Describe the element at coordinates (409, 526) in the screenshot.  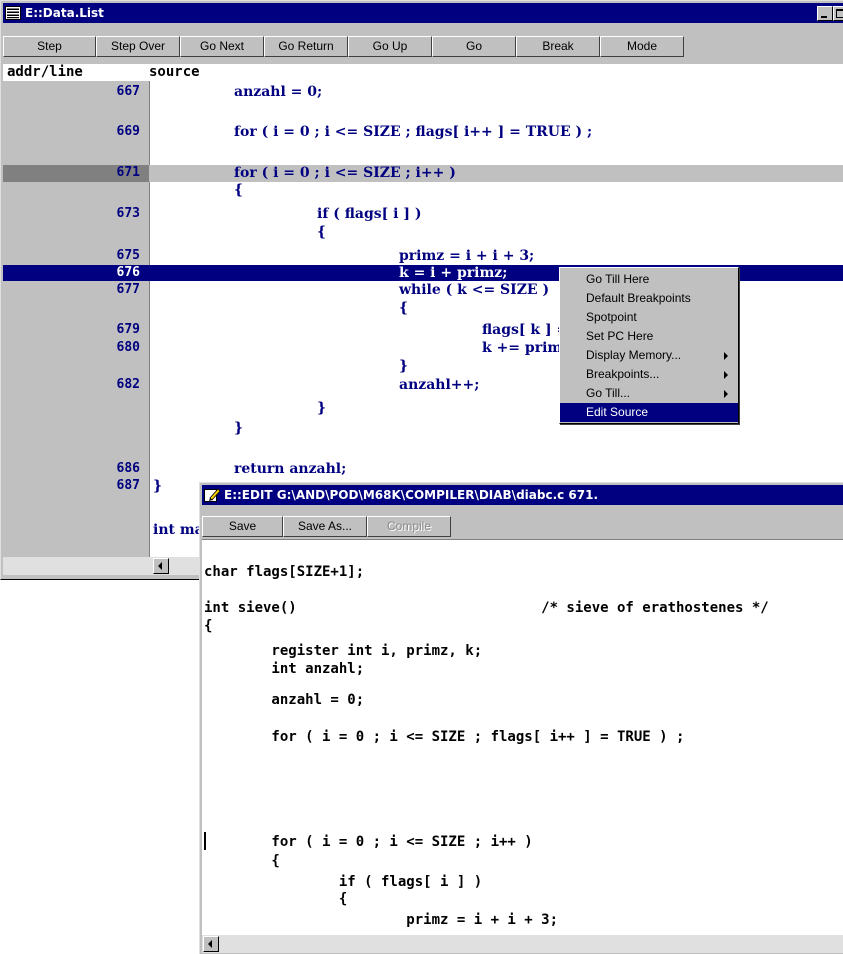
I see `compile-button: Compile` at that location.